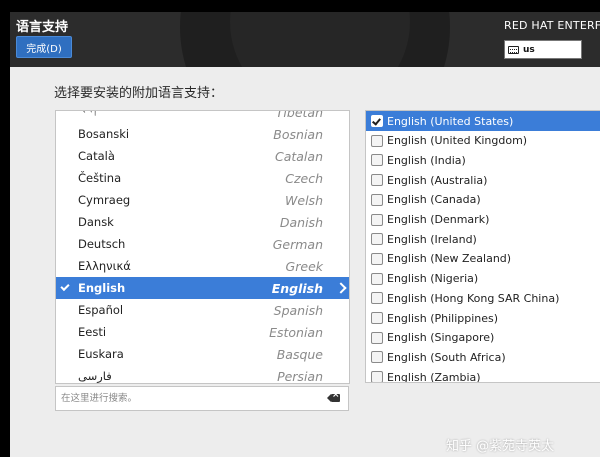 The height and width of the screenshot is (457, 600). I want to click on locale-row-selected: English (United States), so click(483, 121).